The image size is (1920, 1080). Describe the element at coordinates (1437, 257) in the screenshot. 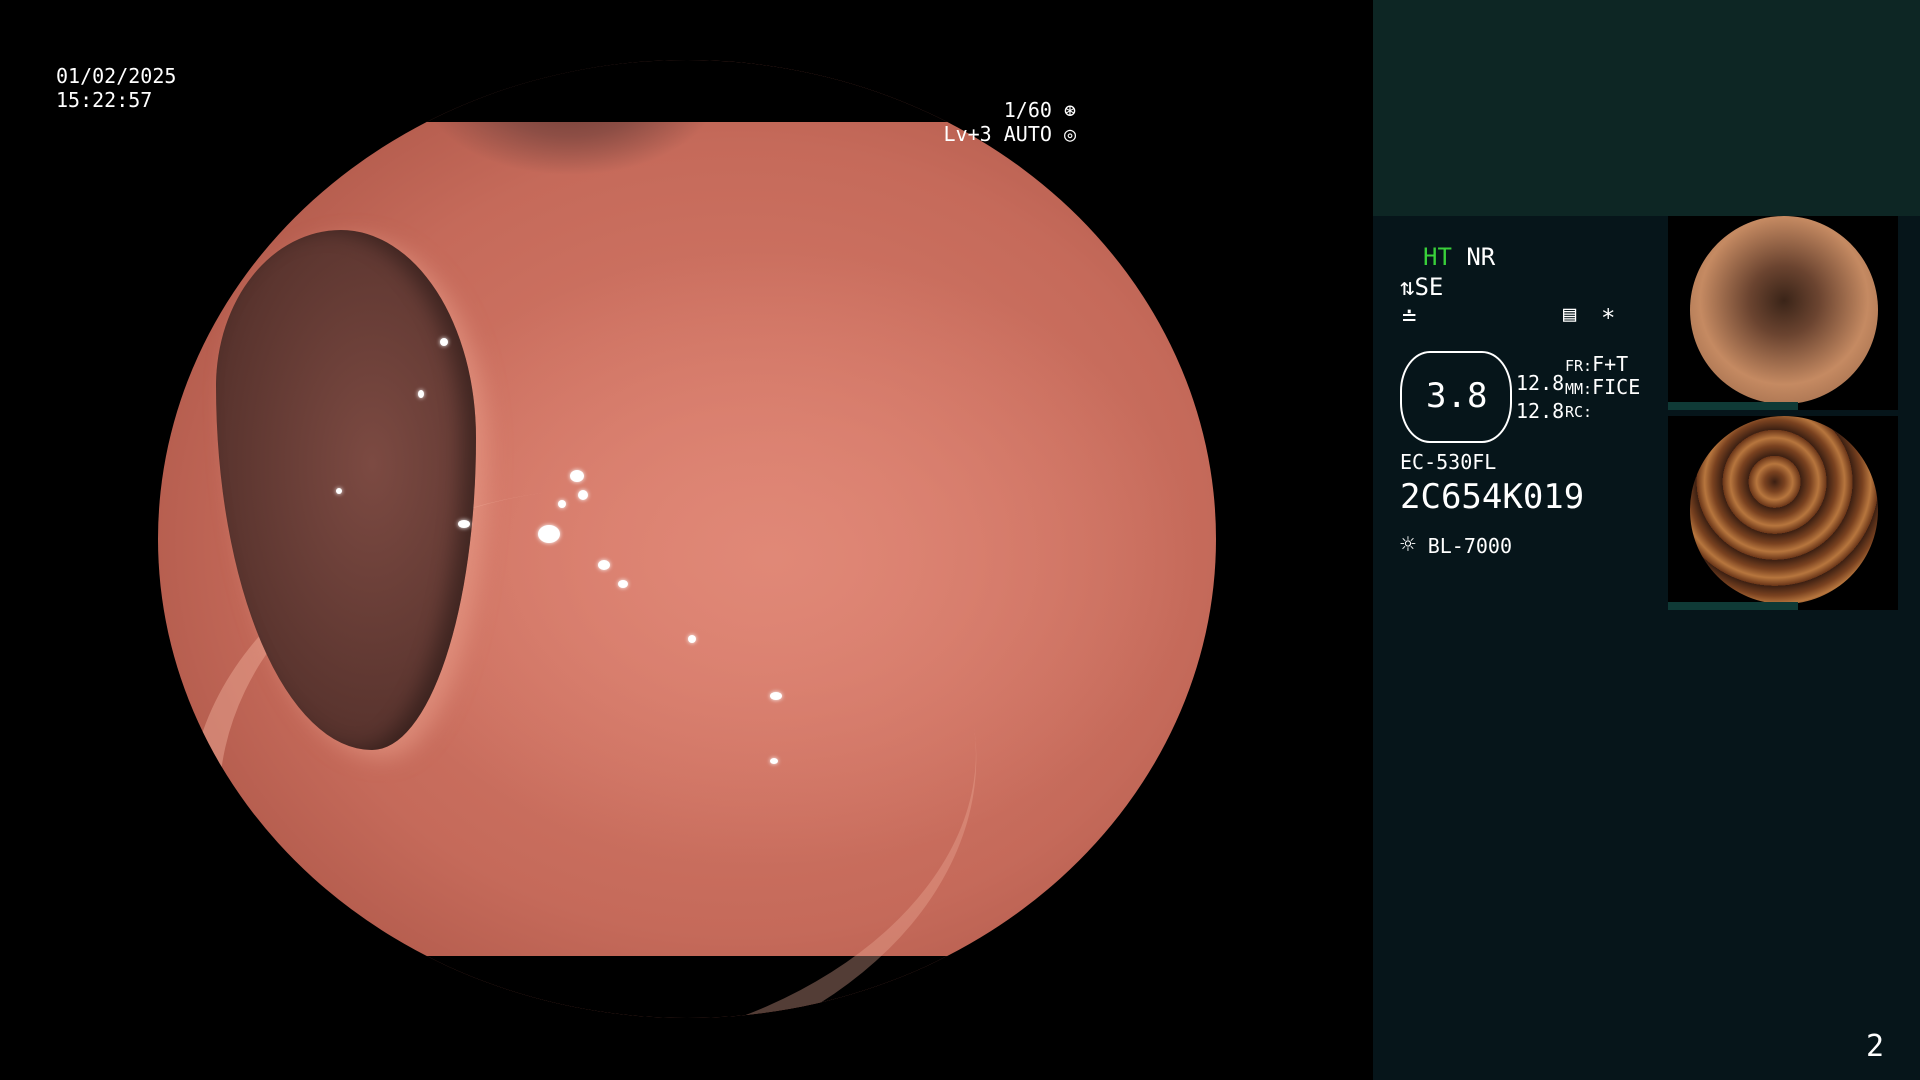

I see `mode-ht: HT` at that location.